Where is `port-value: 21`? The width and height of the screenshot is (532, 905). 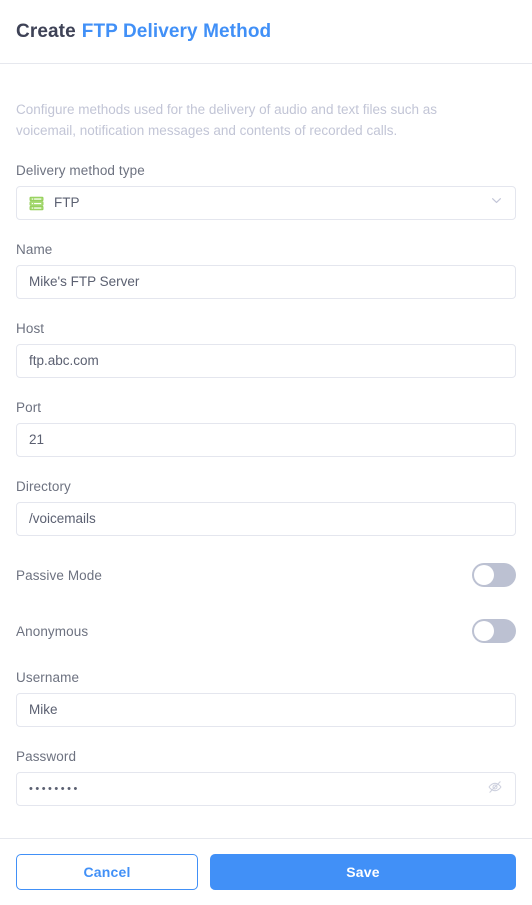 port-value: 21 is located at coordinates (37, 440).